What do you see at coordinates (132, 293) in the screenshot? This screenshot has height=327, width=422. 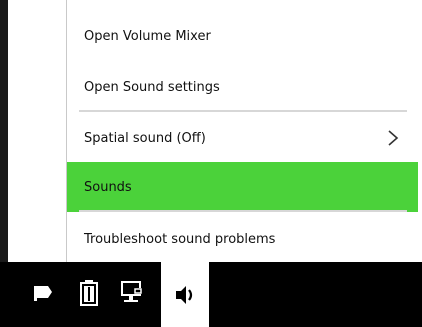 I see `network-icon` at bounding box center [132, 293].